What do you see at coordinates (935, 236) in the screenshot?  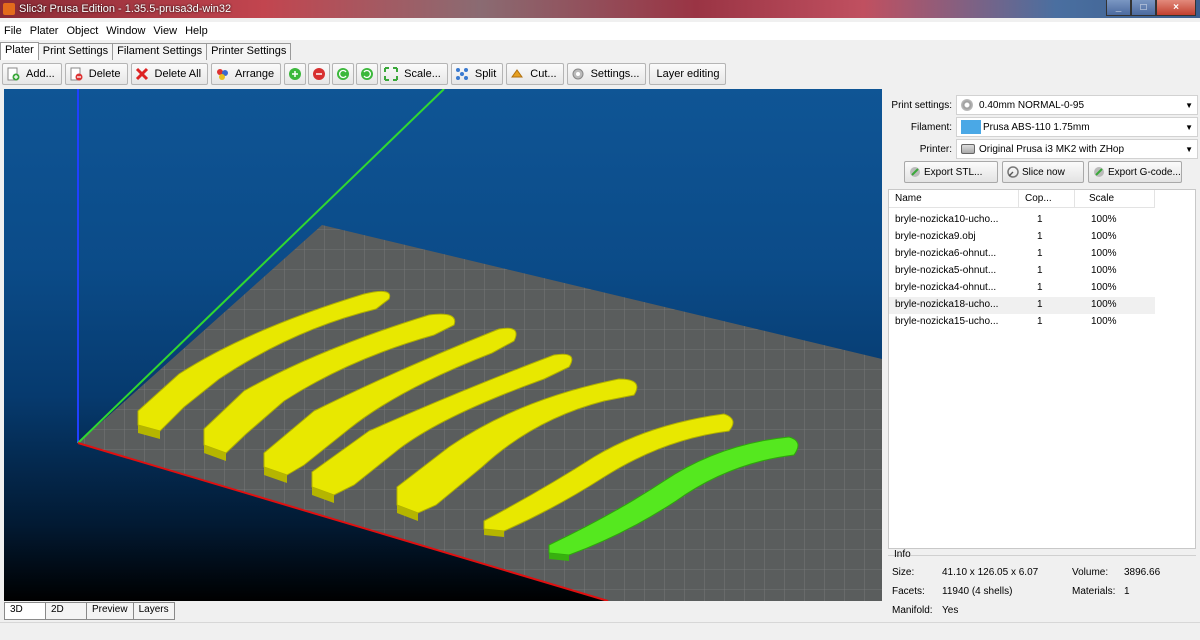 I see `object-name: bryle-nozicka9.obj` at bounding box center [935, 236].